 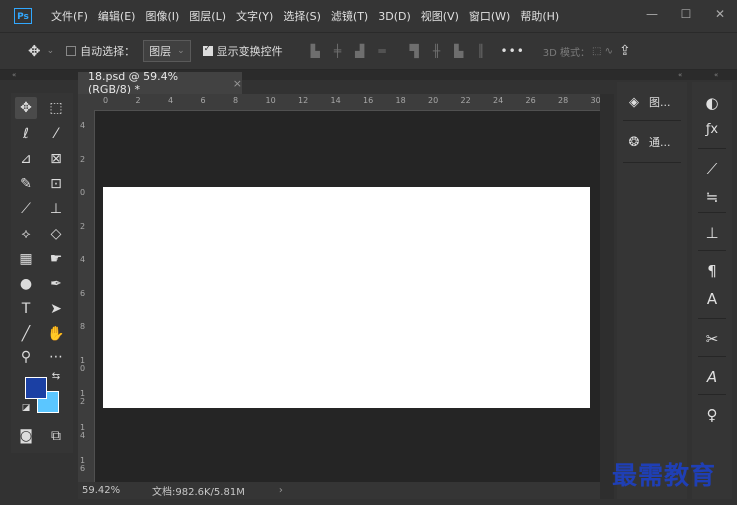 I want to click on panel-icon-dock: ◐ ƒx ⟋ ≒ ⊥ ¶ A ✂ A ♀, so click(x=712, y=290).